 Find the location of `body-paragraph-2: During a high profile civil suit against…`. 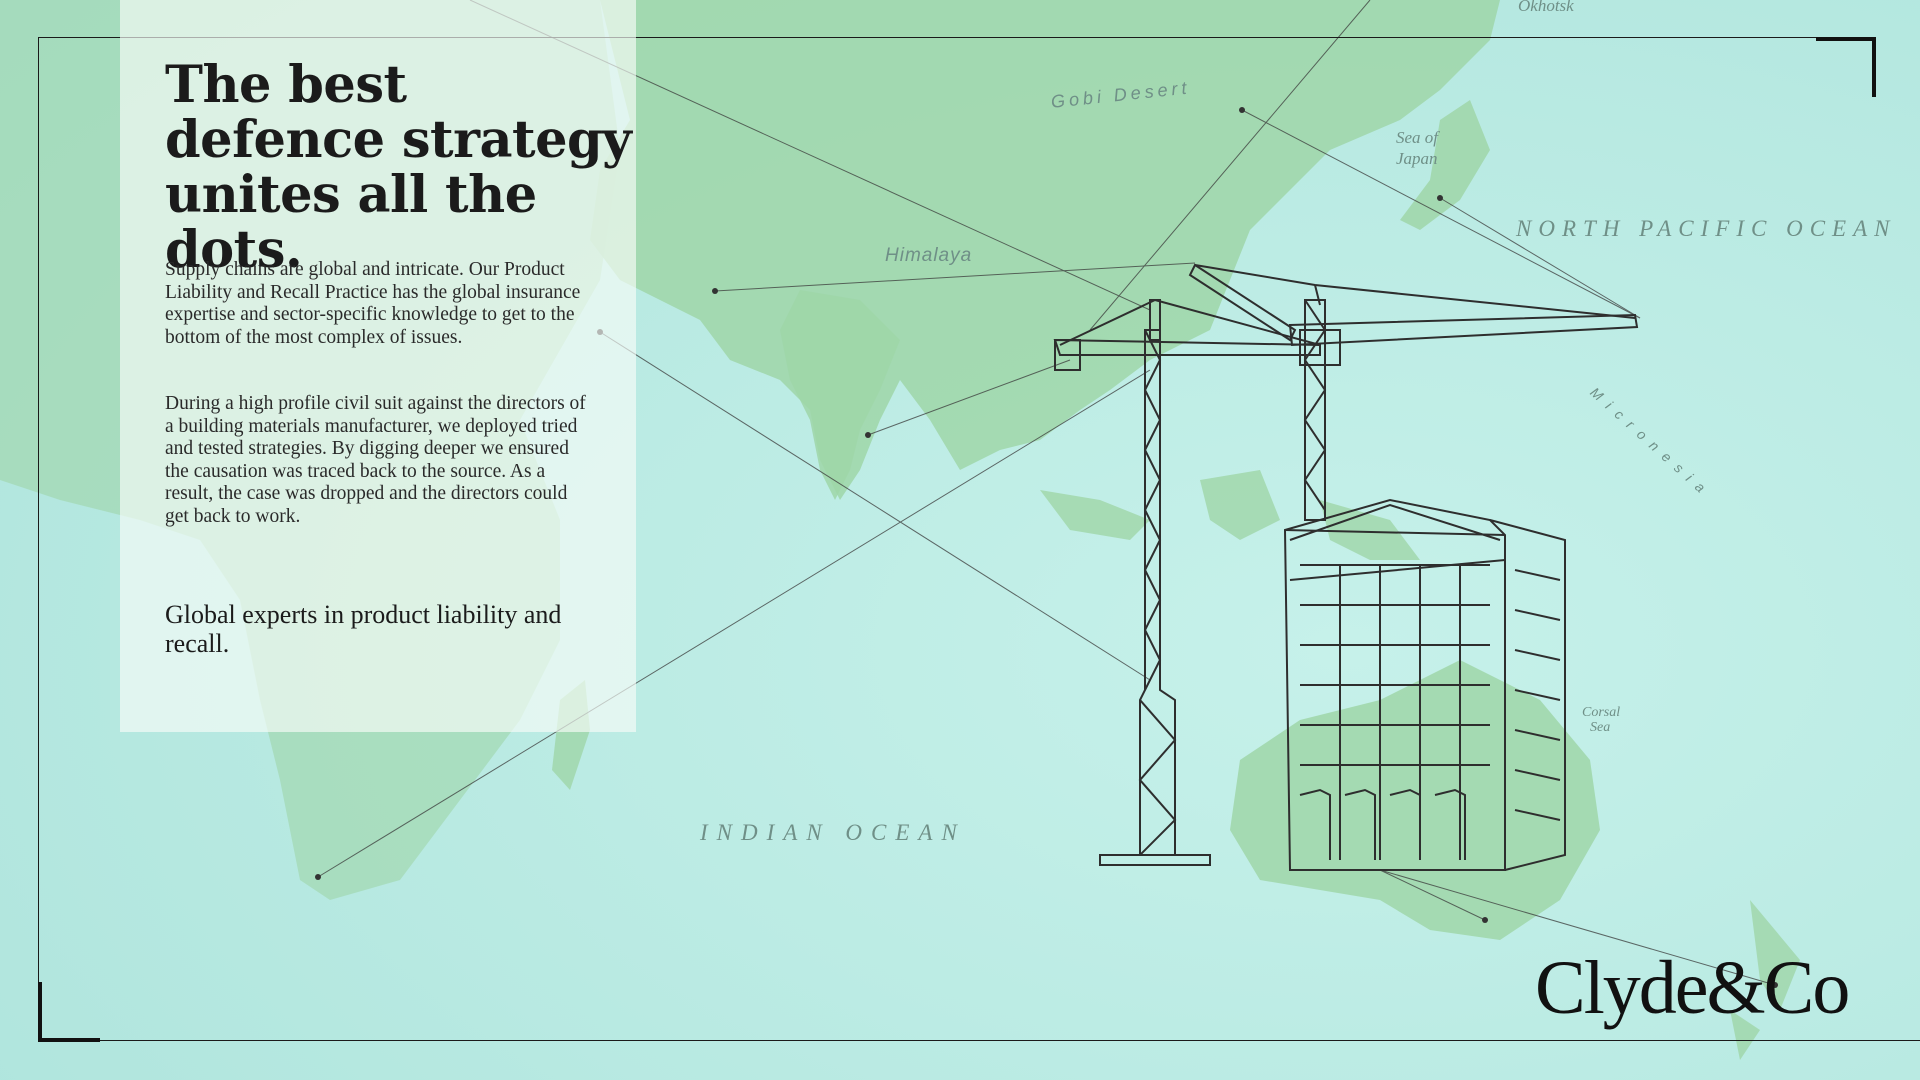

body-paragraph-2: During a high profile civil suit against… is located at coordinates (375, 460).